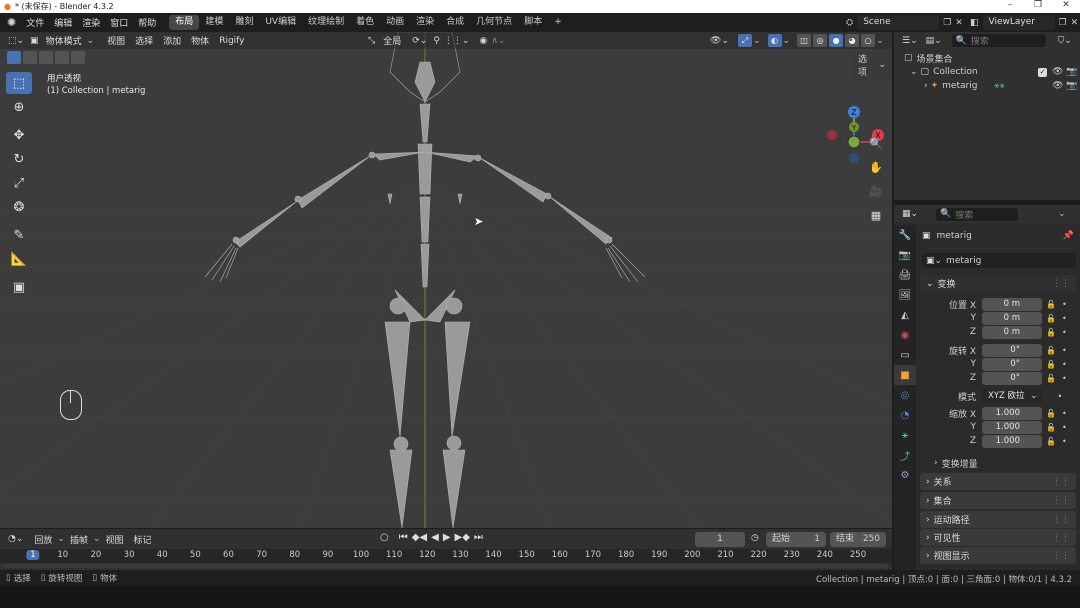 This screenshot has height=608, width=1080. I want to click on pan-hand-icon: ✋, so click(876, 167).